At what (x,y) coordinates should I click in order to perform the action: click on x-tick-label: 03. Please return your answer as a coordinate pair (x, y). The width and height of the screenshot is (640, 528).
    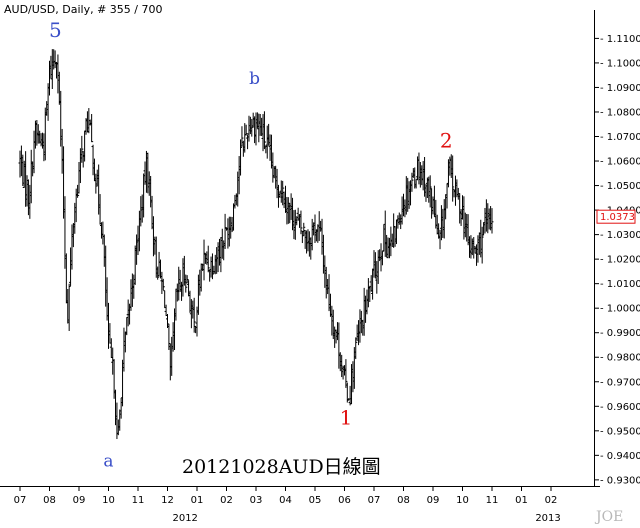
    Looking at the image, I should click on (256, 500).